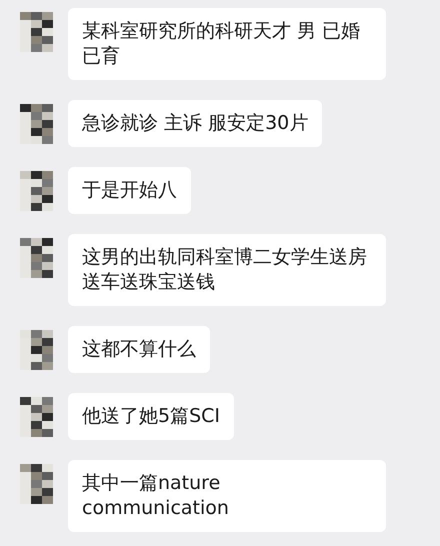  Describe the element at coordinates (151, 416) in the screenshot. I see `message-bubble: 他送了她5篇SCI` at that location.